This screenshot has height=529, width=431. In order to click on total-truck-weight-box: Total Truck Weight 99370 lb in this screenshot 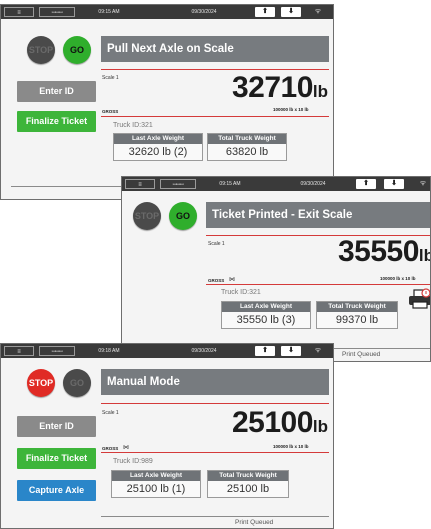, I will do `click(357, 315)`.